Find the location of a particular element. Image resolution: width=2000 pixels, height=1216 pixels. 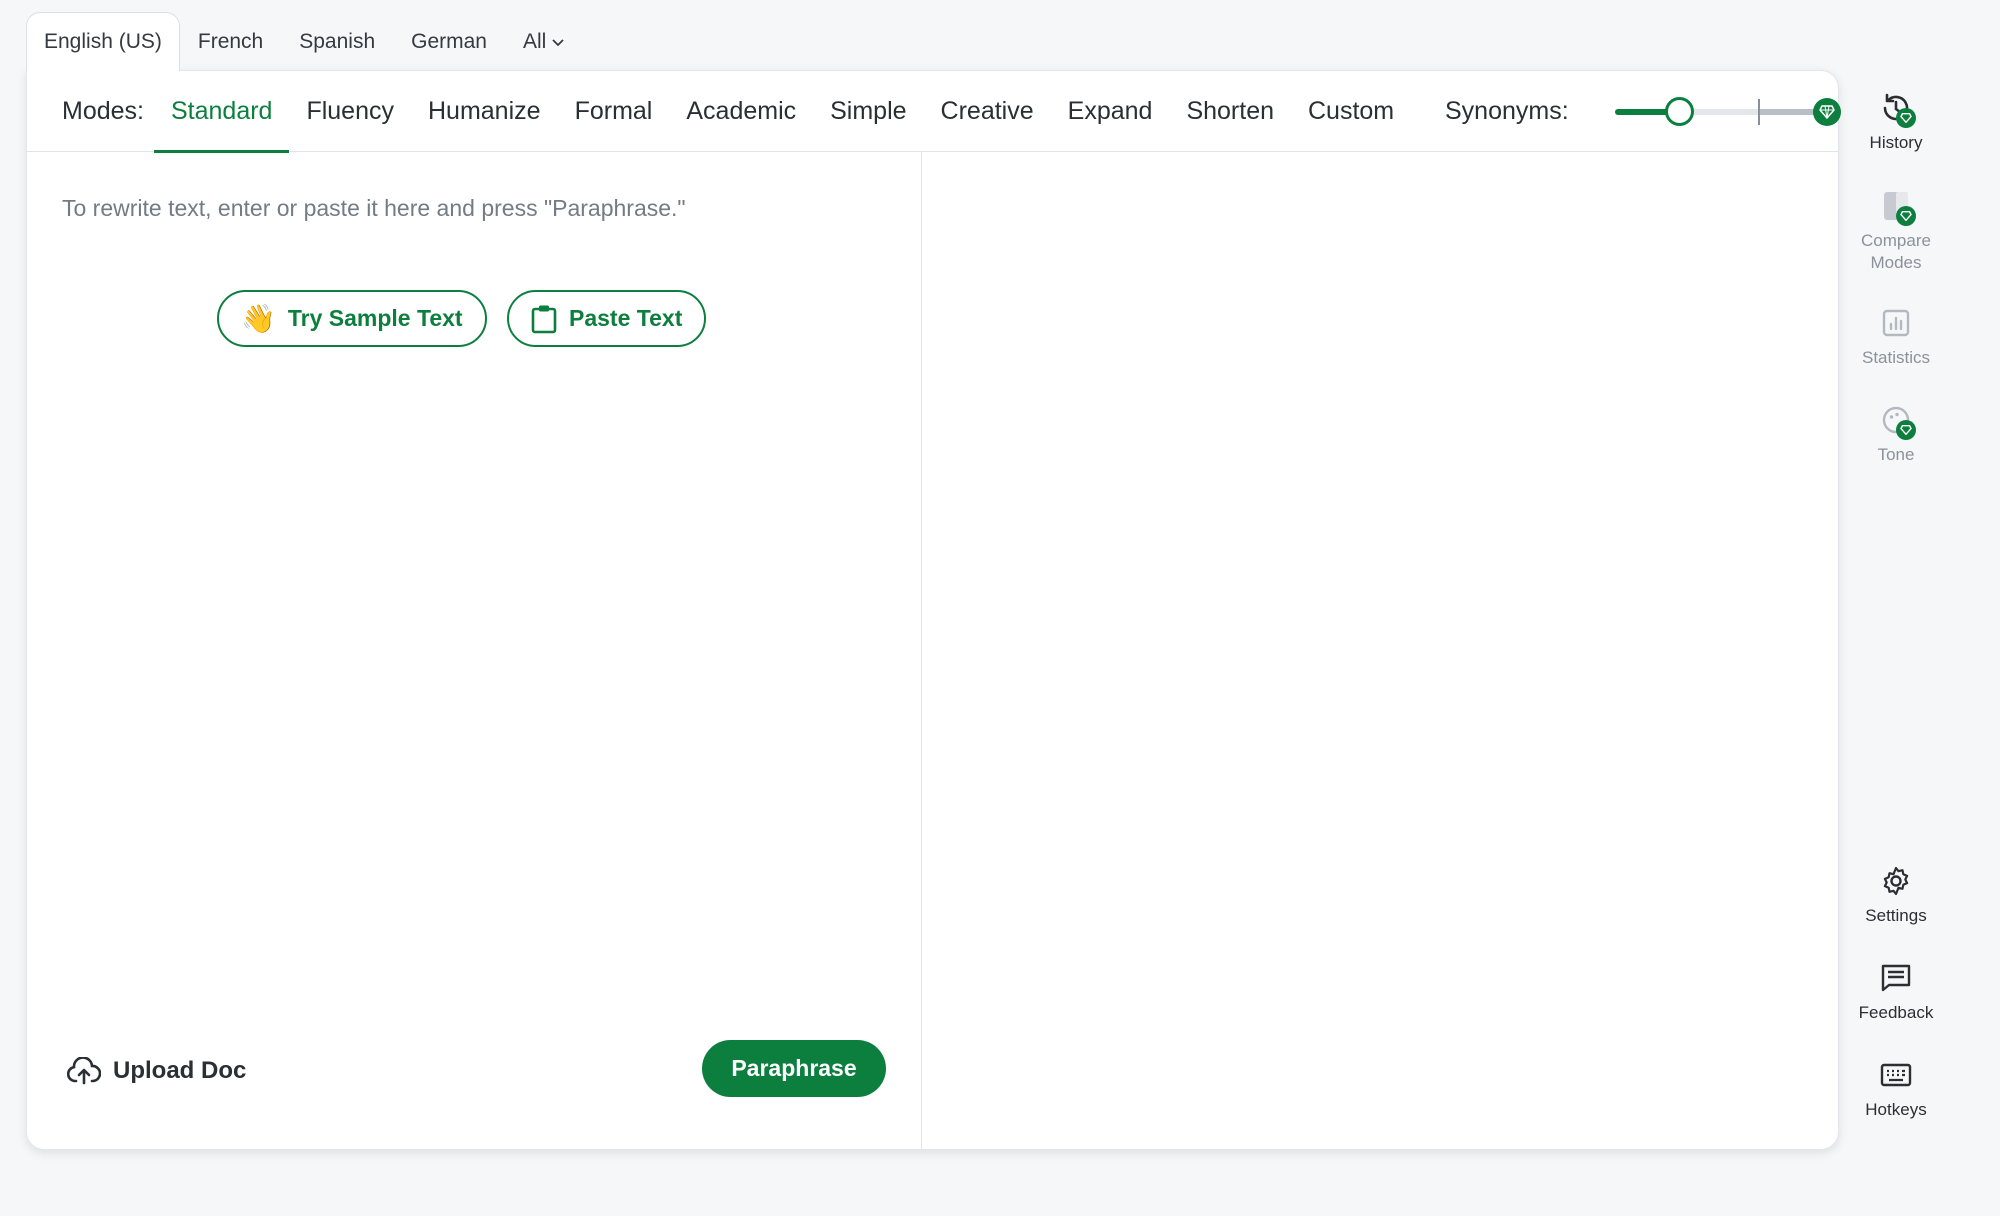

lang-tab-french: French is located at coordinates (230, 42).